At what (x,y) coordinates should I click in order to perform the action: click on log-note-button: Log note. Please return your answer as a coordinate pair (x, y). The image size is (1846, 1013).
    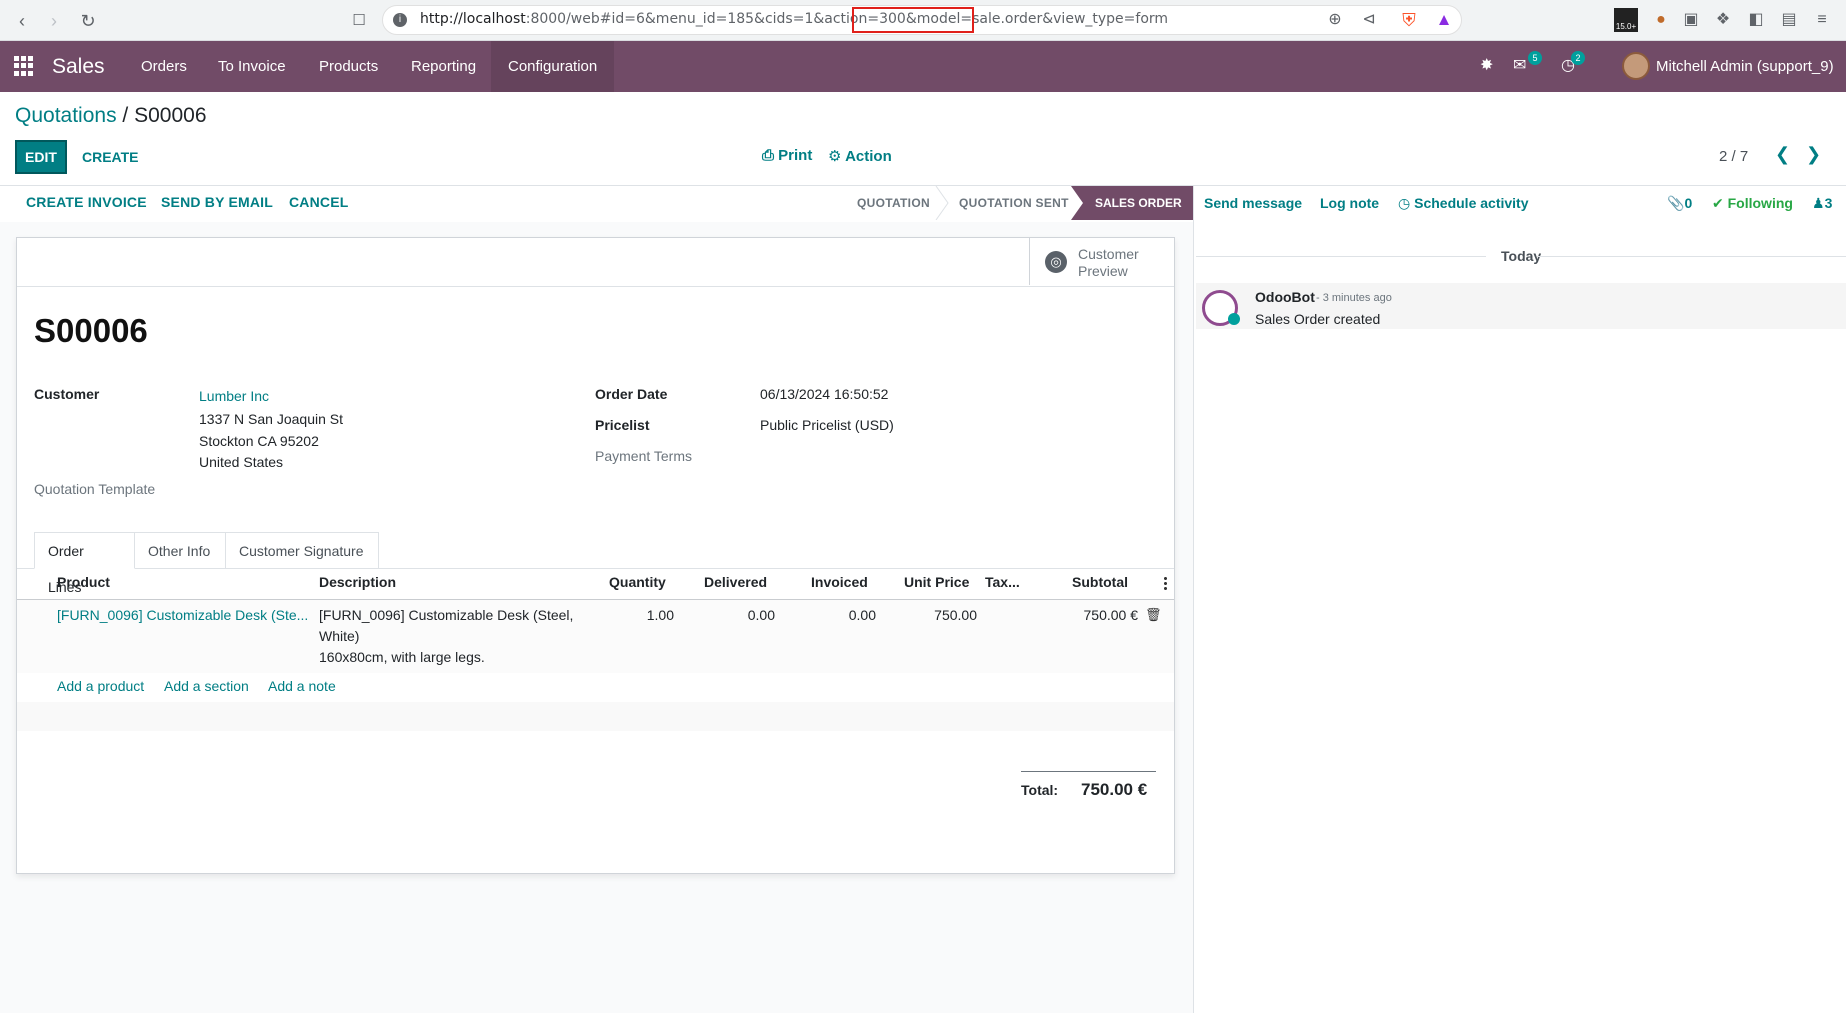
    Looking at the image, I should click on (1349, 203).